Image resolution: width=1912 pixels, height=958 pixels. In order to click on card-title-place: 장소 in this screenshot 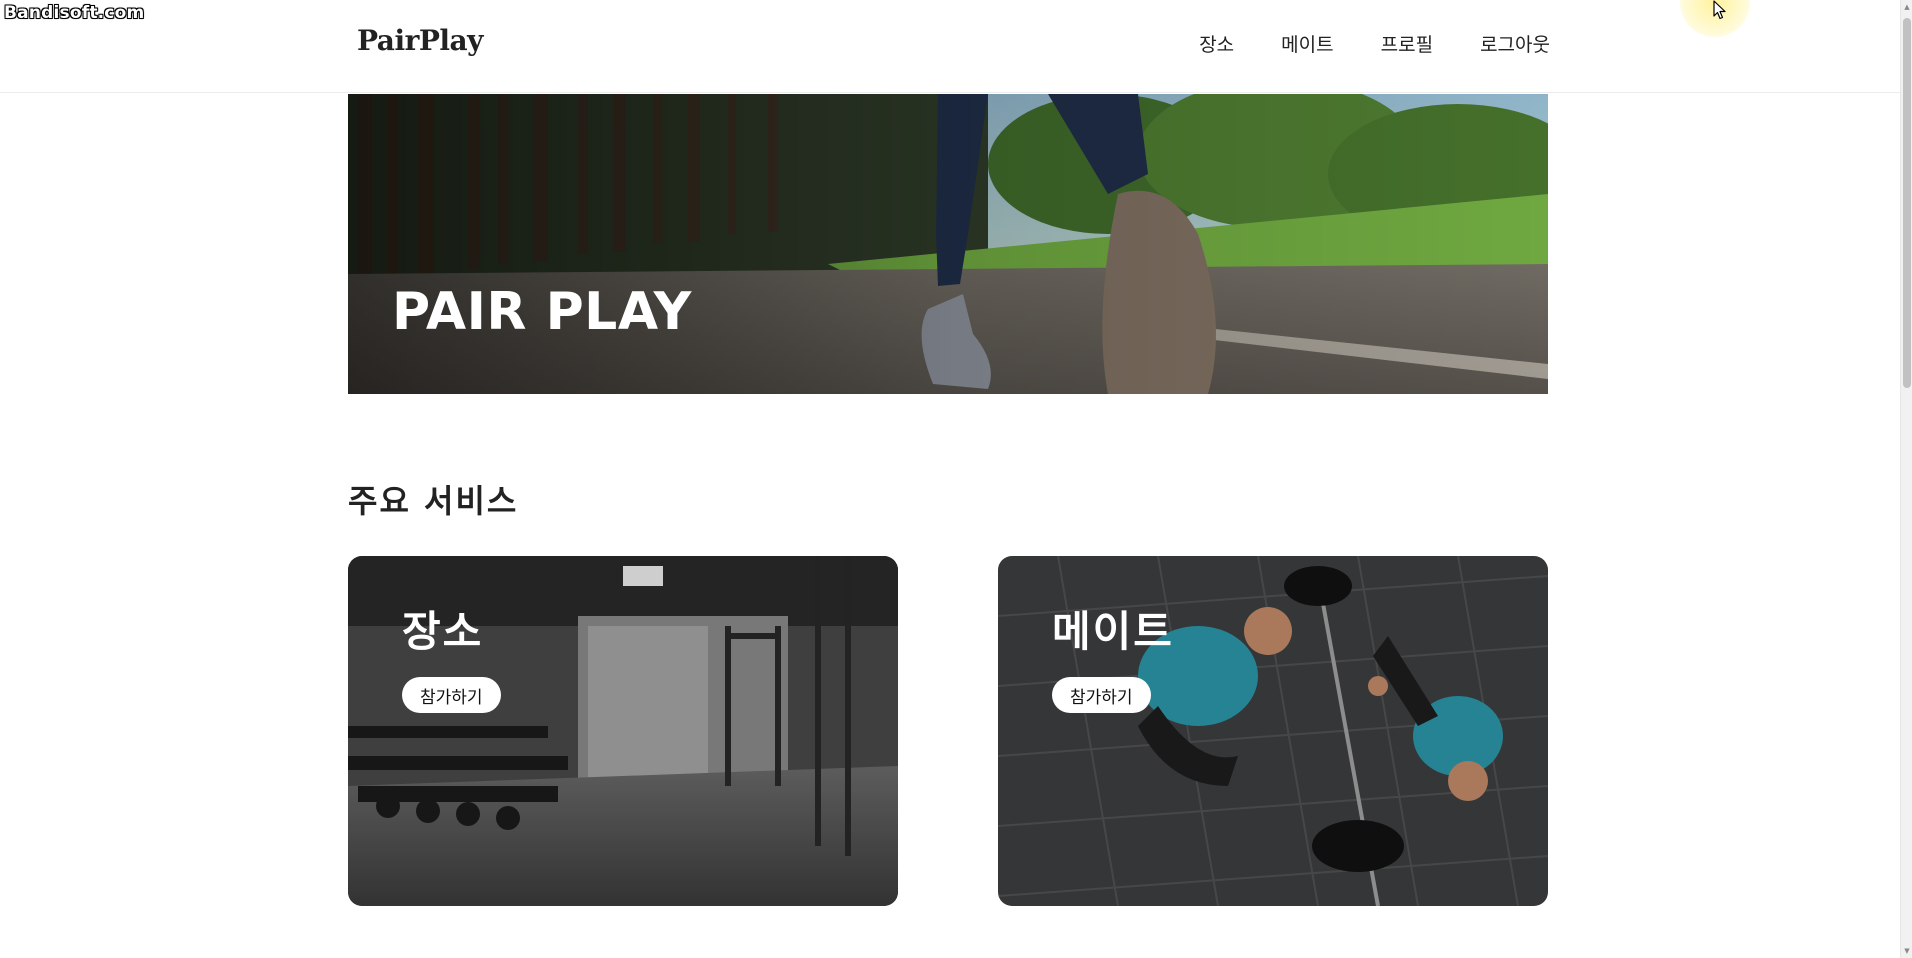, I will do `click(443, 631)`.